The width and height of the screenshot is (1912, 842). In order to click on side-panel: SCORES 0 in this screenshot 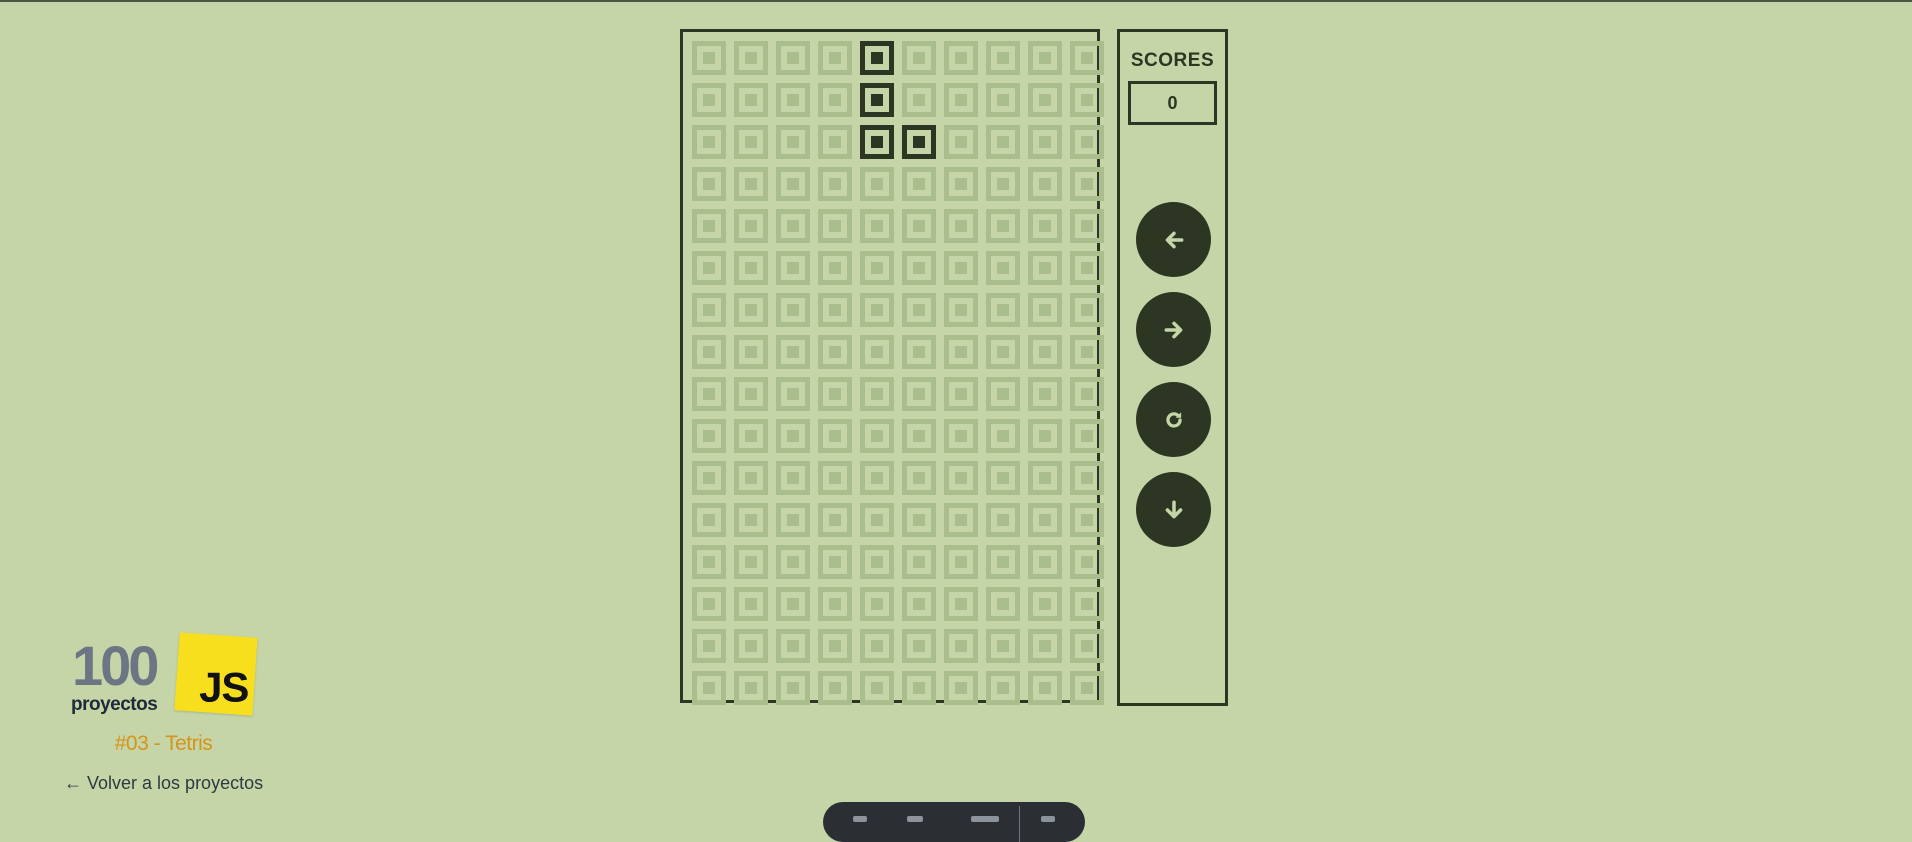, I will do `click(1172, 367)`.